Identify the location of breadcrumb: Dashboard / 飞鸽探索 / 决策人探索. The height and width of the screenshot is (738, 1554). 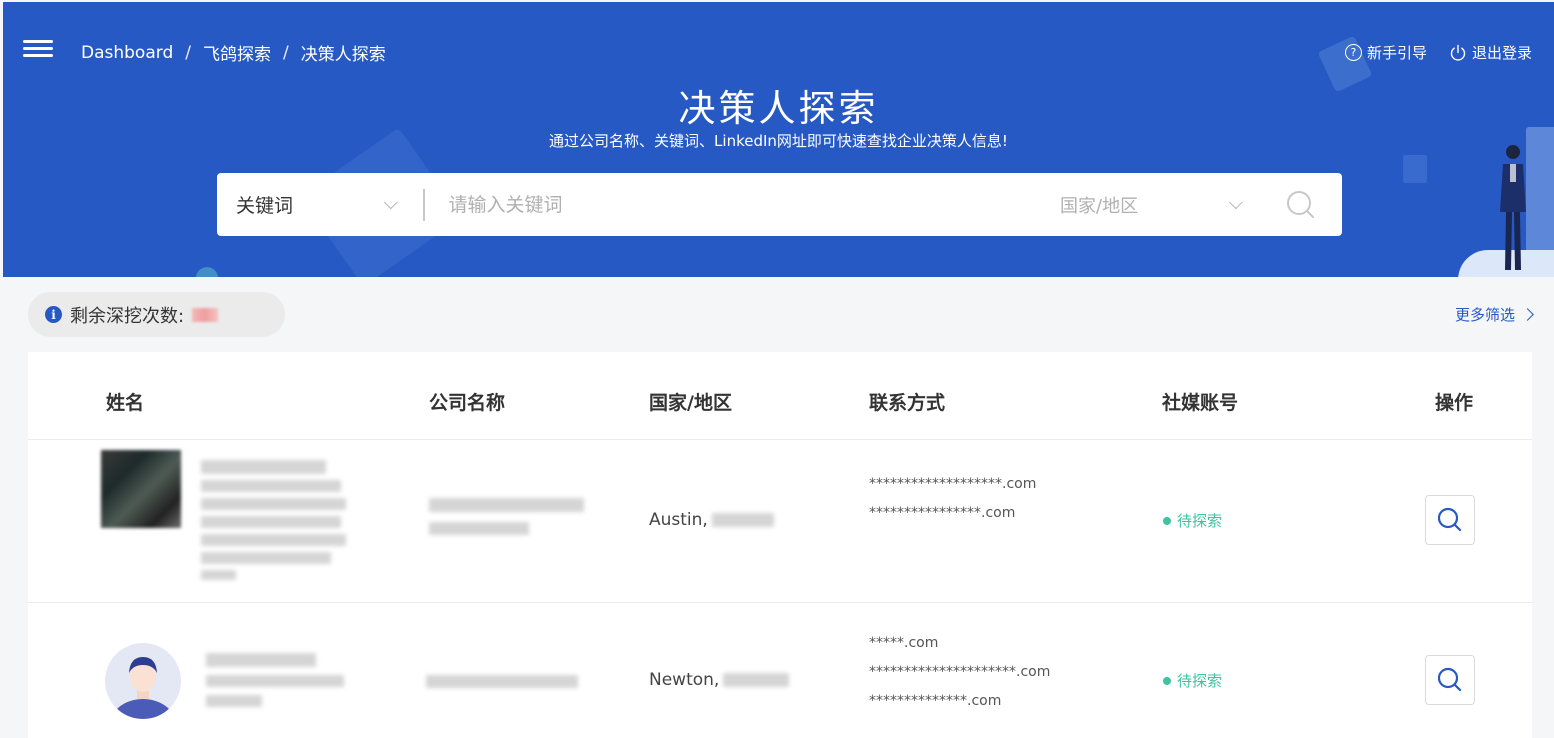
(233, 53).